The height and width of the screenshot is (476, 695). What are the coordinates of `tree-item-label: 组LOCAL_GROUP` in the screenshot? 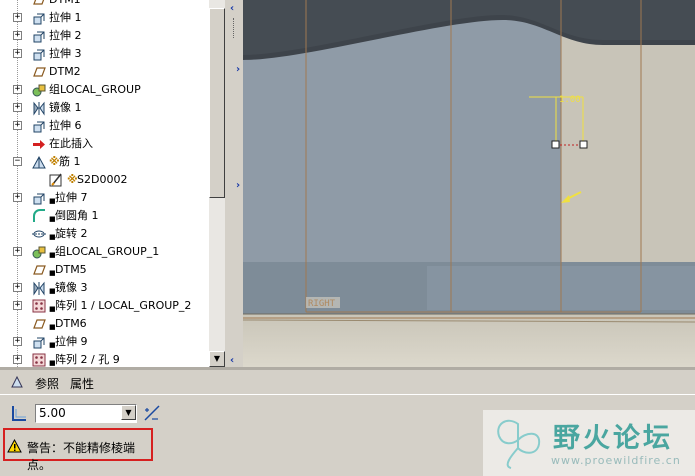 It's located at (95, 89).